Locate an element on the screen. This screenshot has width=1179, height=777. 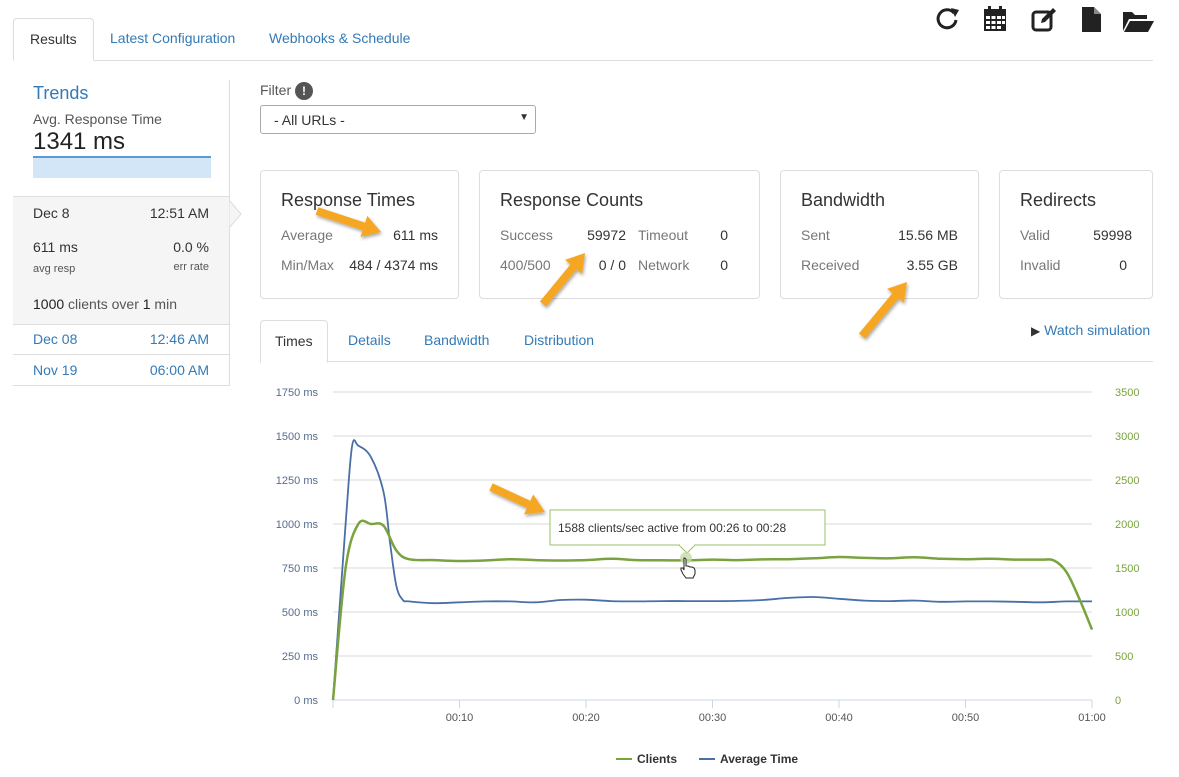
y-right-tick-label: 2500 is located at coordinates (1127, 481).